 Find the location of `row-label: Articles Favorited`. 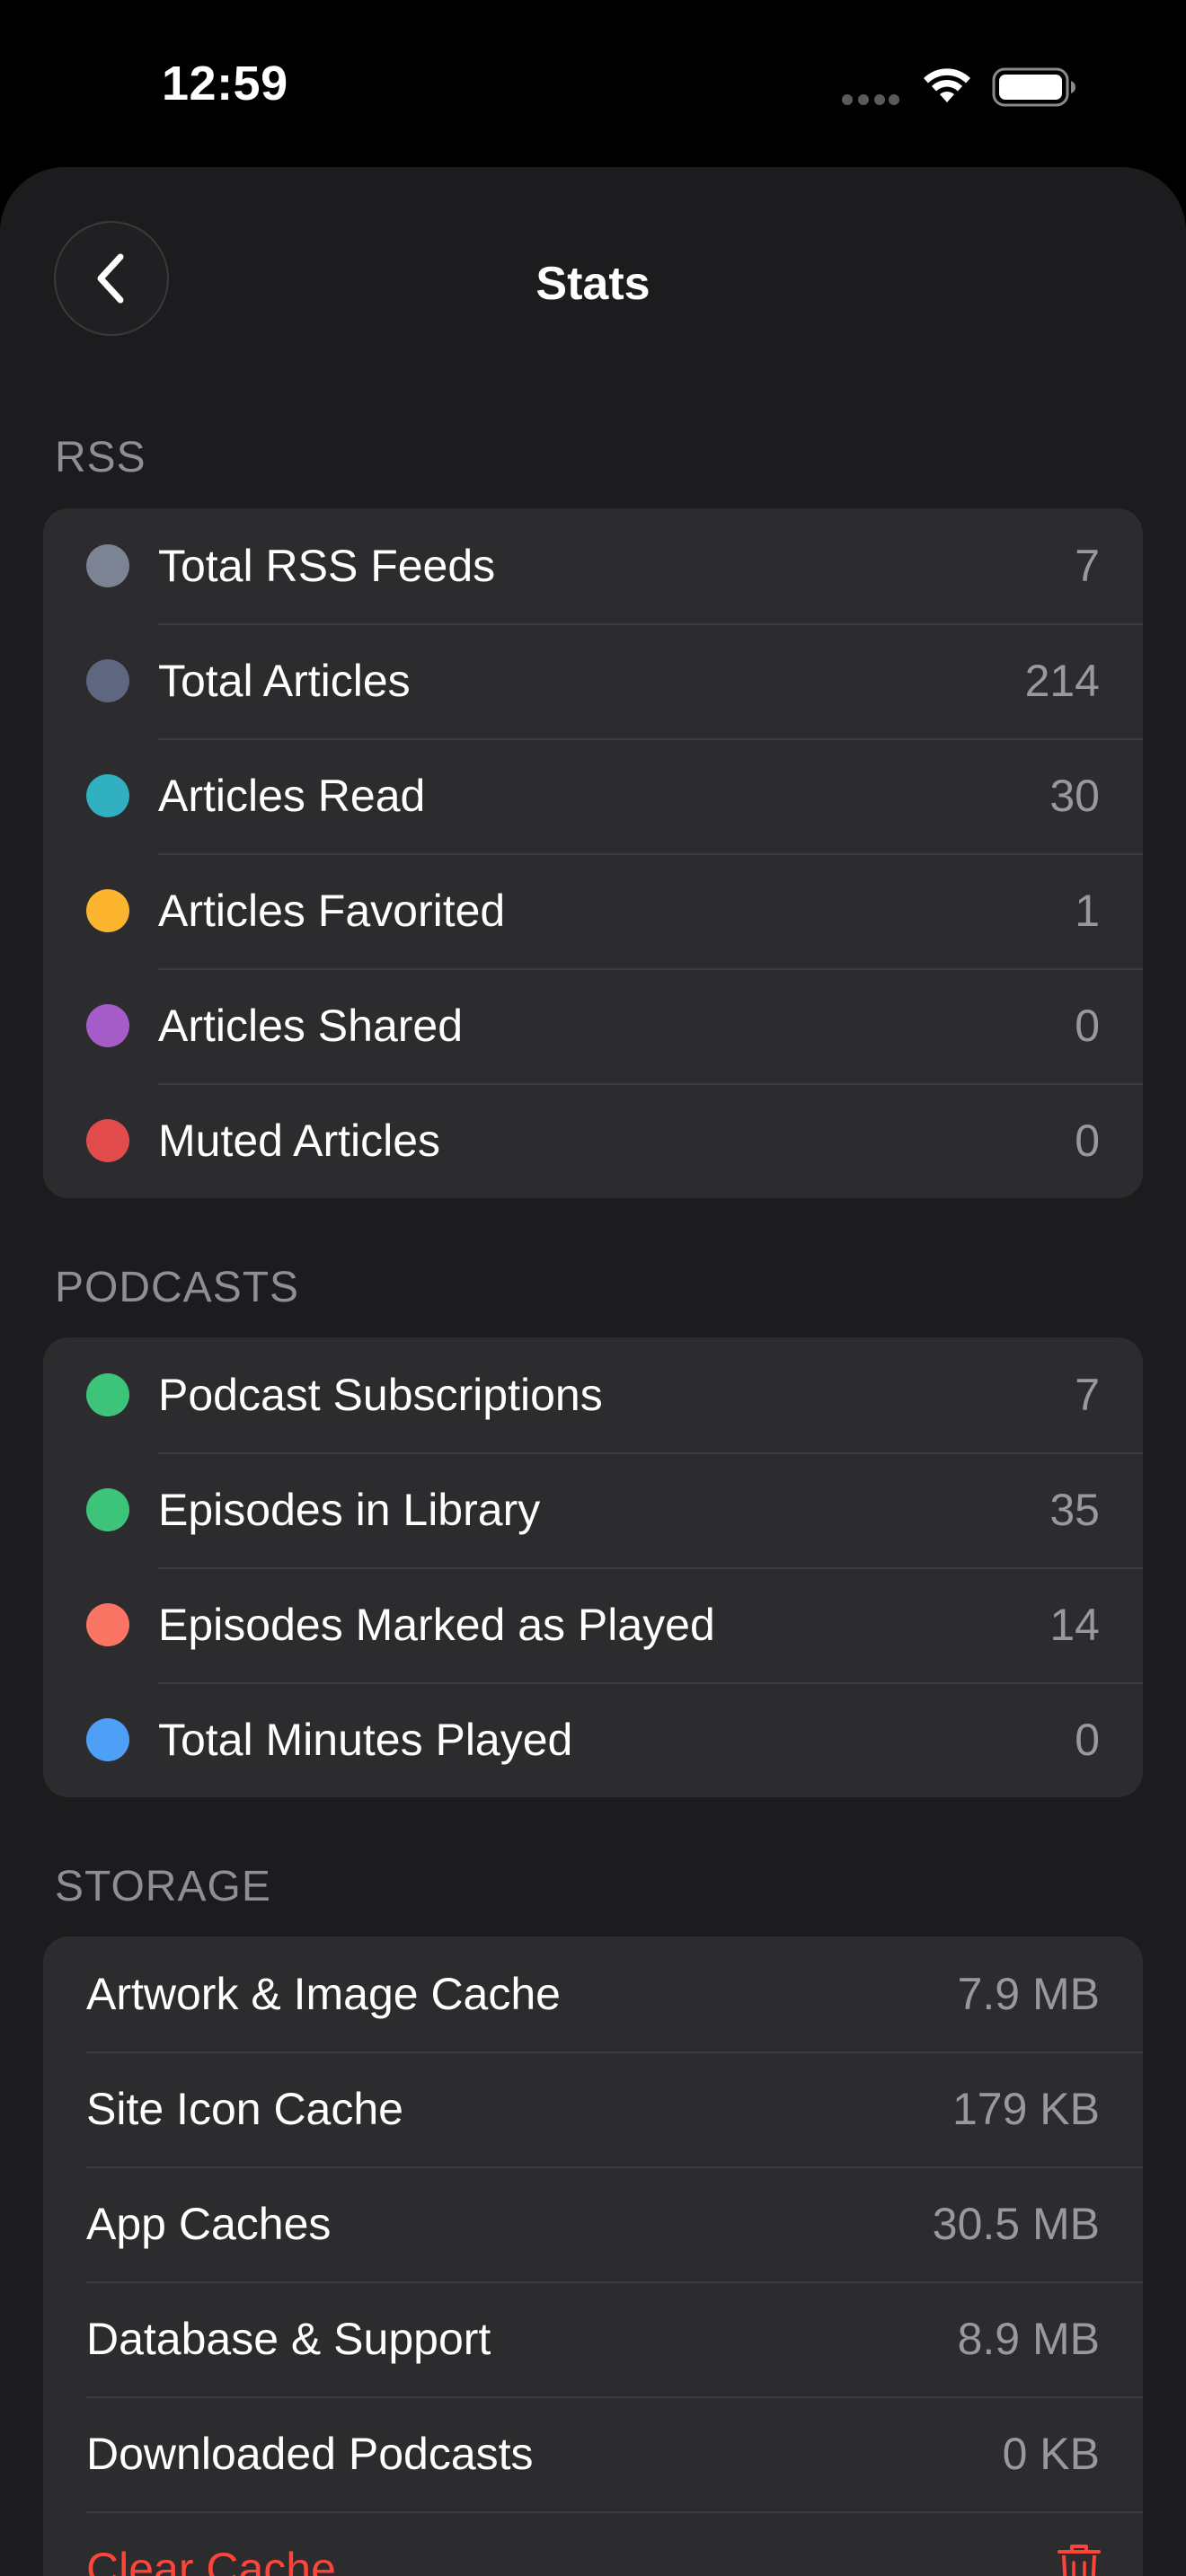

row-label: Articles Favorited is located at coordinates (332, 911).